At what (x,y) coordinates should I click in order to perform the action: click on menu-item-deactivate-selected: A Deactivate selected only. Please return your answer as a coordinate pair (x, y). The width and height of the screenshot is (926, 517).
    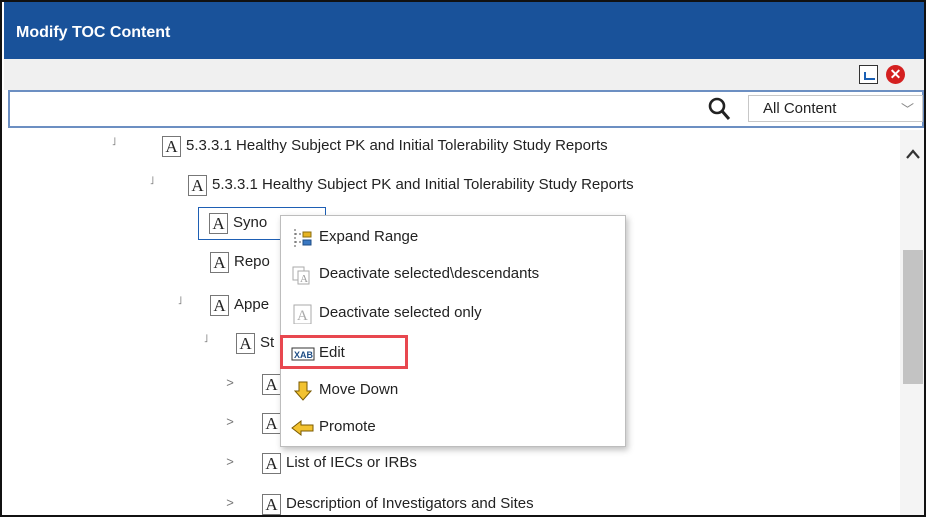
    Looking at the image, I should click on (453, 314).